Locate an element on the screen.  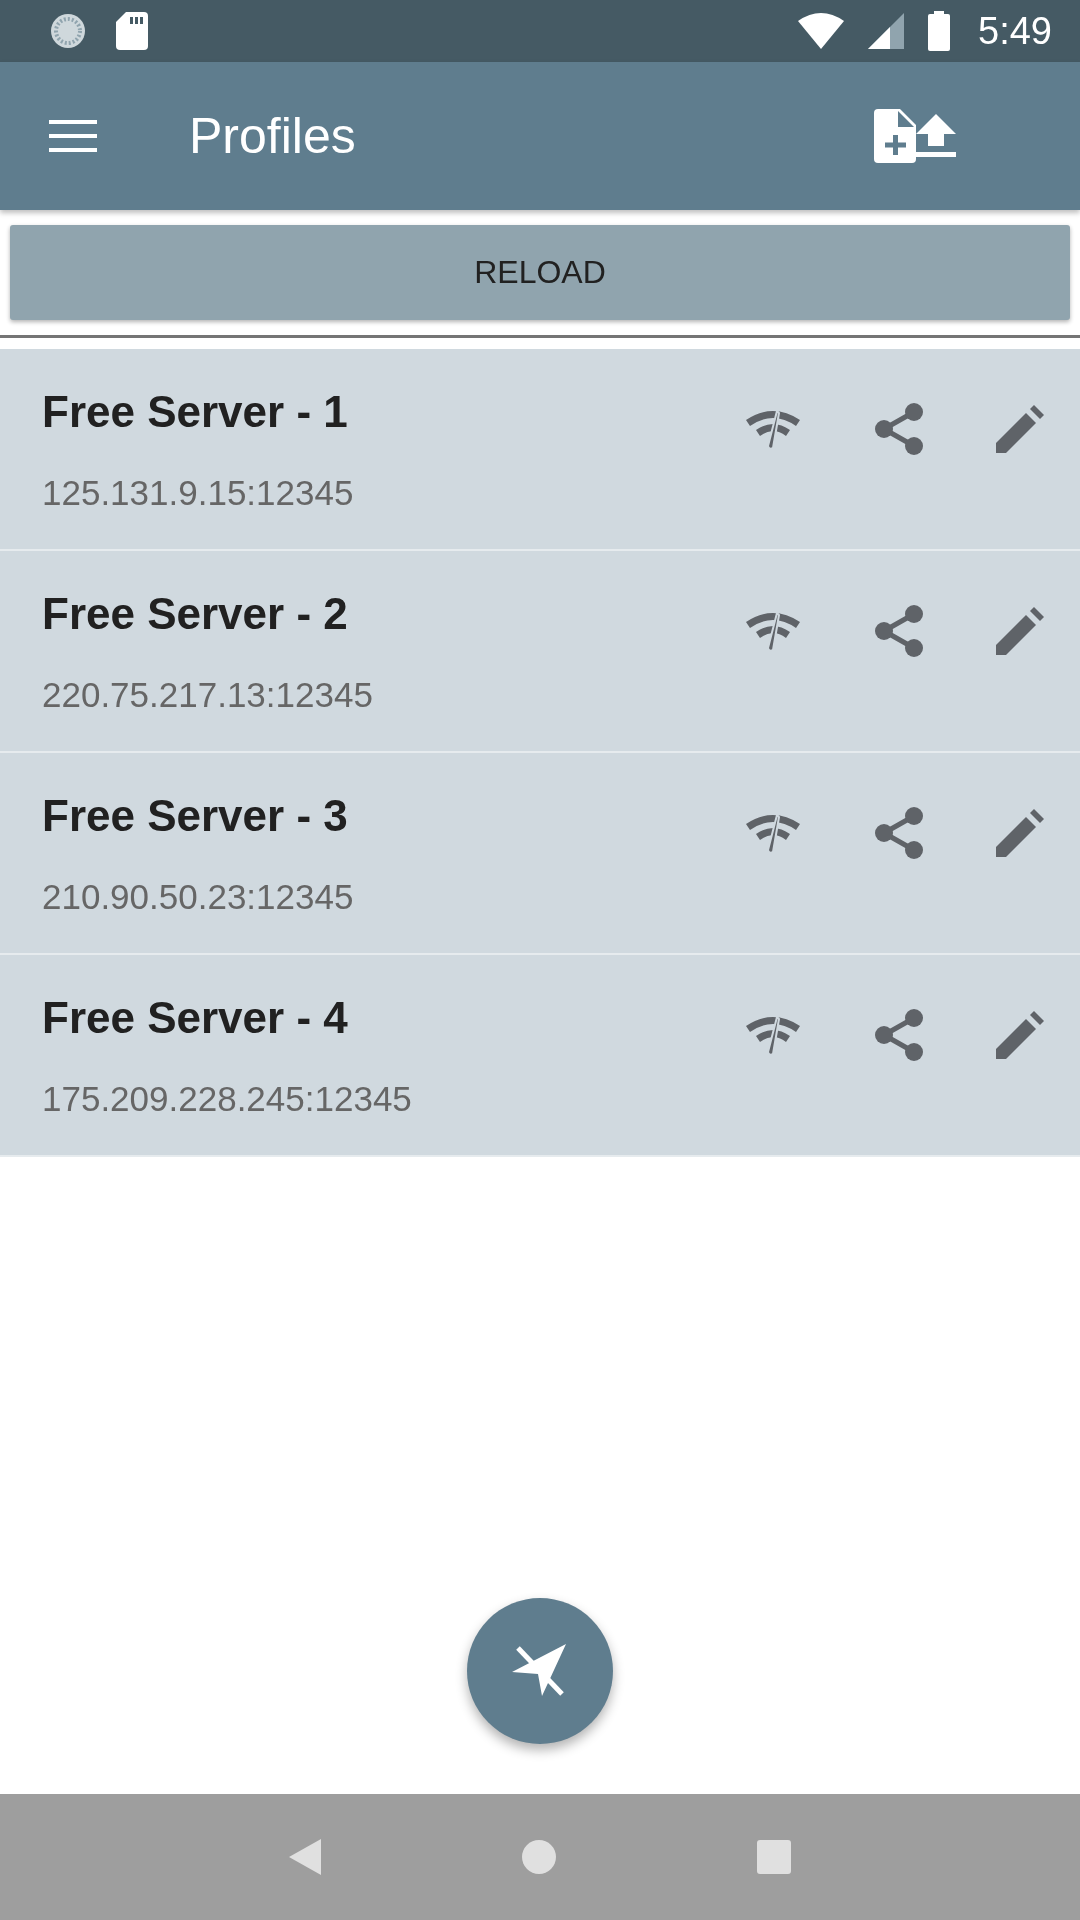
server-address: 210.90.50.23:12345 is located at coordinates (198, 897).